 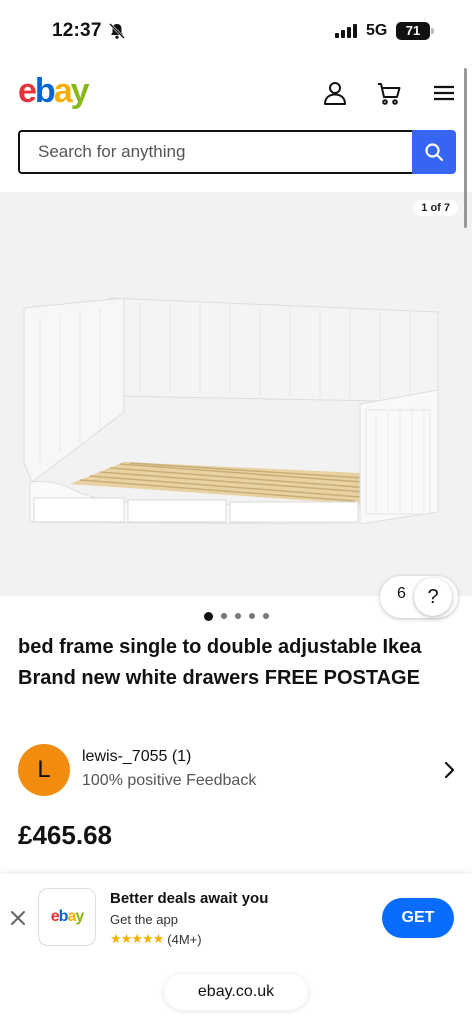 I want to click on chevron-right-icon, so click(x=449, y=770).